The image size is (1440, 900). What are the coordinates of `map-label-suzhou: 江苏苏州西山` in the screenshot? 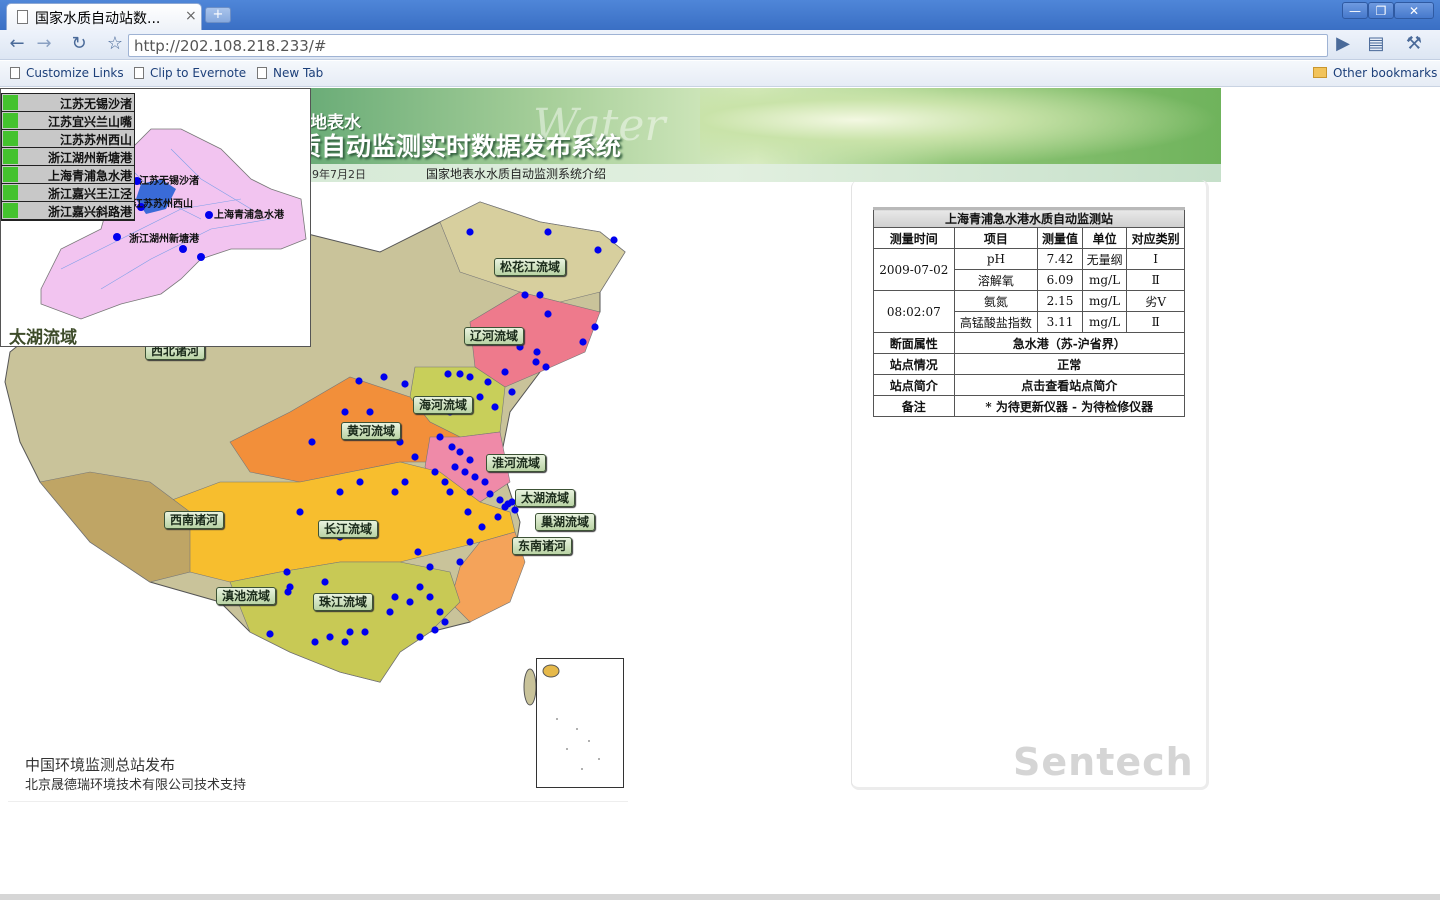 It's located at (163, 203).